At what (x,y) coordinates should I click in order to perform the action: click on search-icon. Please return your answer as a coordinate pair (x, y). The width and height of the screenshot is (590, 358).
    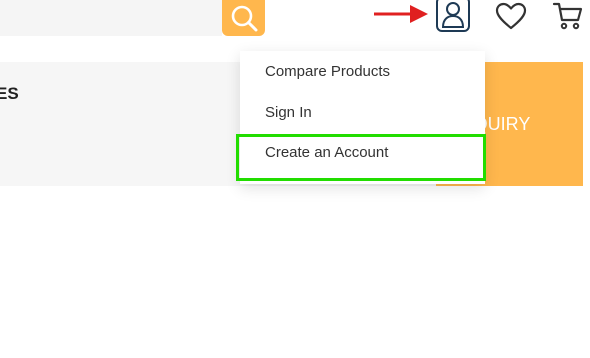
    Looking at the image, I should click on (244, 18).